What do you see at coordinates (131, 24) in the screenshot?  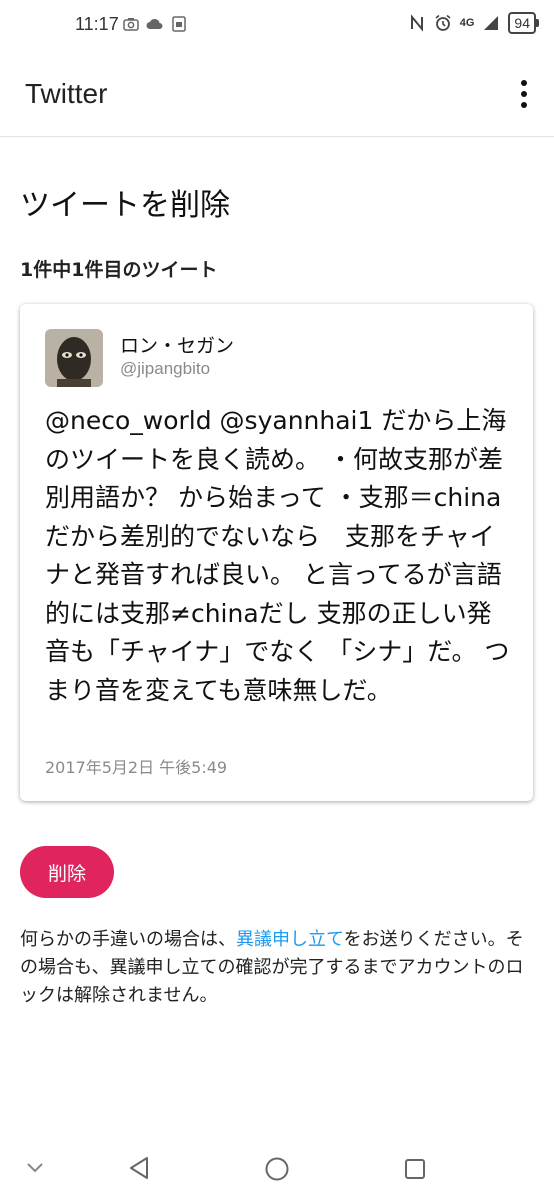 I see `camera-icon` at bounding box center [131, 24].